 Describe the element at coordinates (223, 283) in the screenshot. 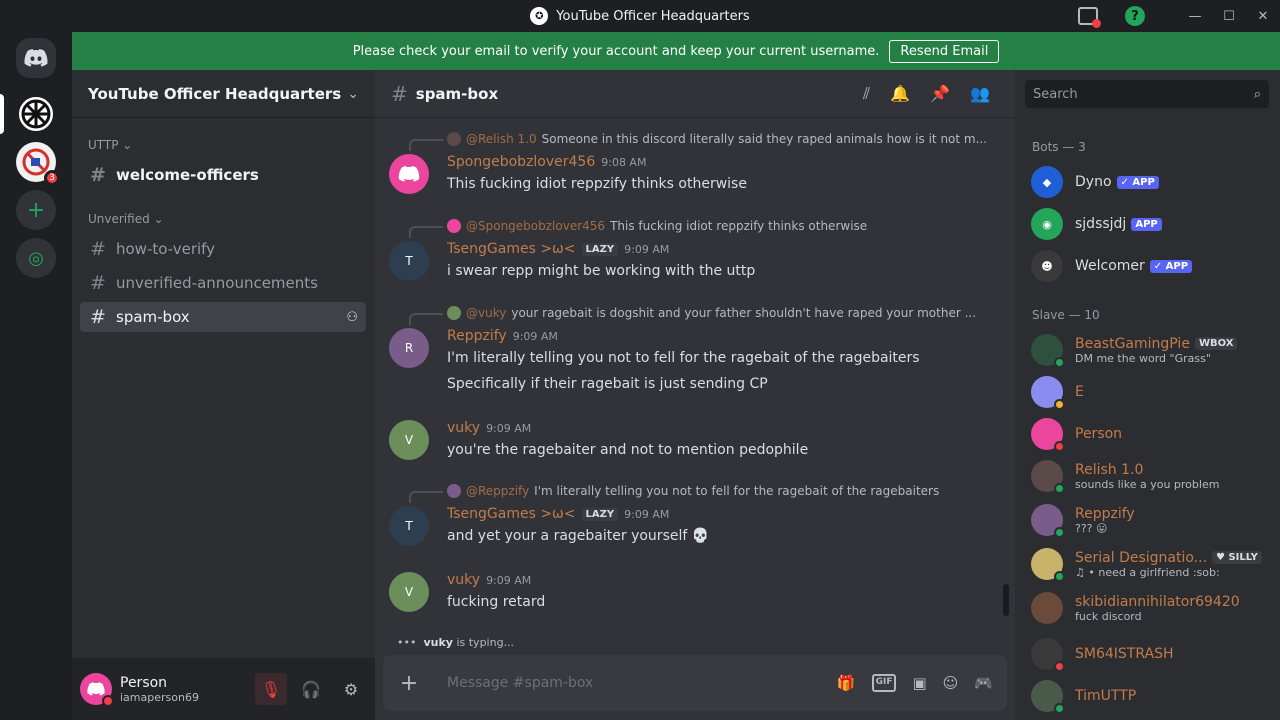

I see `channel-unverified-announcements: # unverified-announcements` at that location.